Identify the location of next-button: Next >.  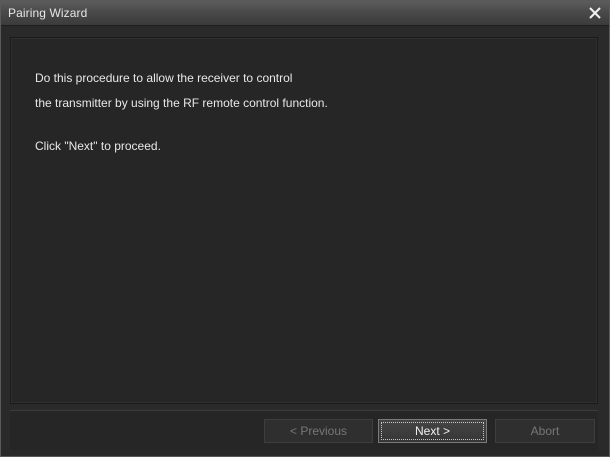
(432, 431).